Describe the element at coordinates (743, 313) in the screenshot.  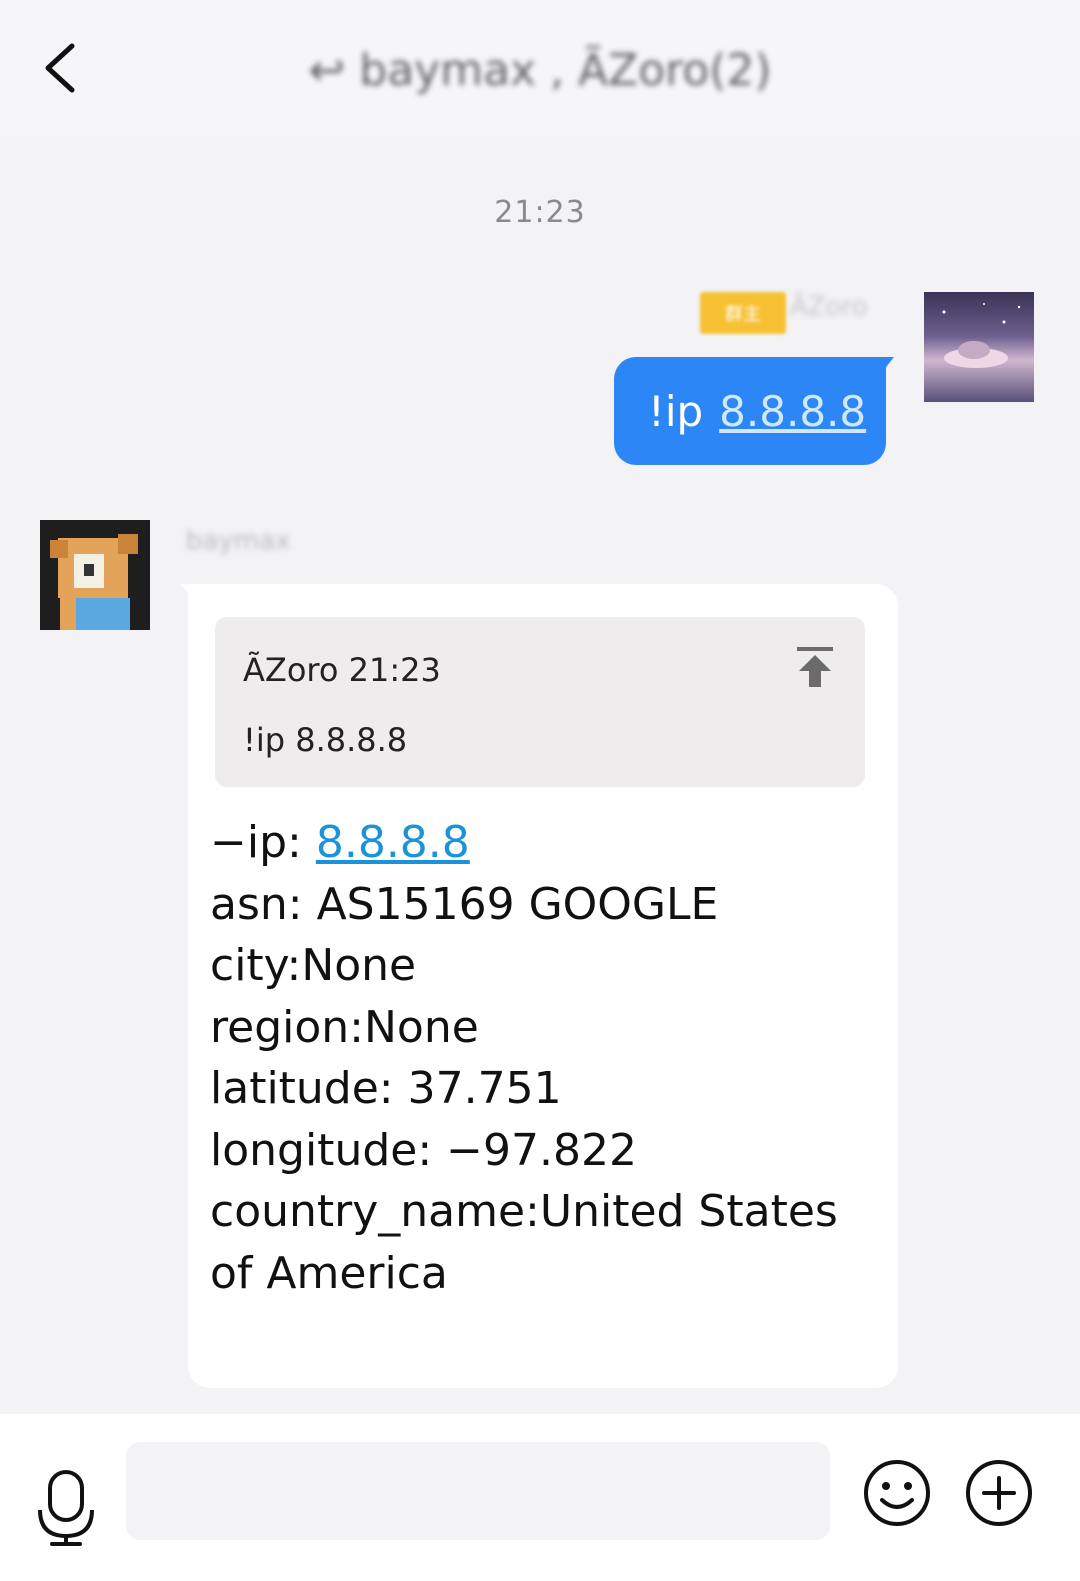
I see `group-owner-badge: 群主` at that location.